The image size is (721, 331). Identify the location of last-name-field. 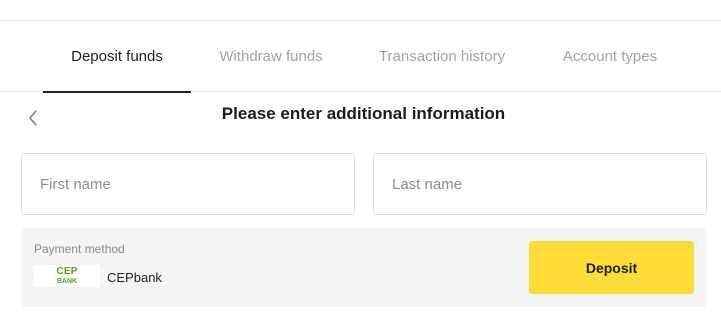
(540, 184).